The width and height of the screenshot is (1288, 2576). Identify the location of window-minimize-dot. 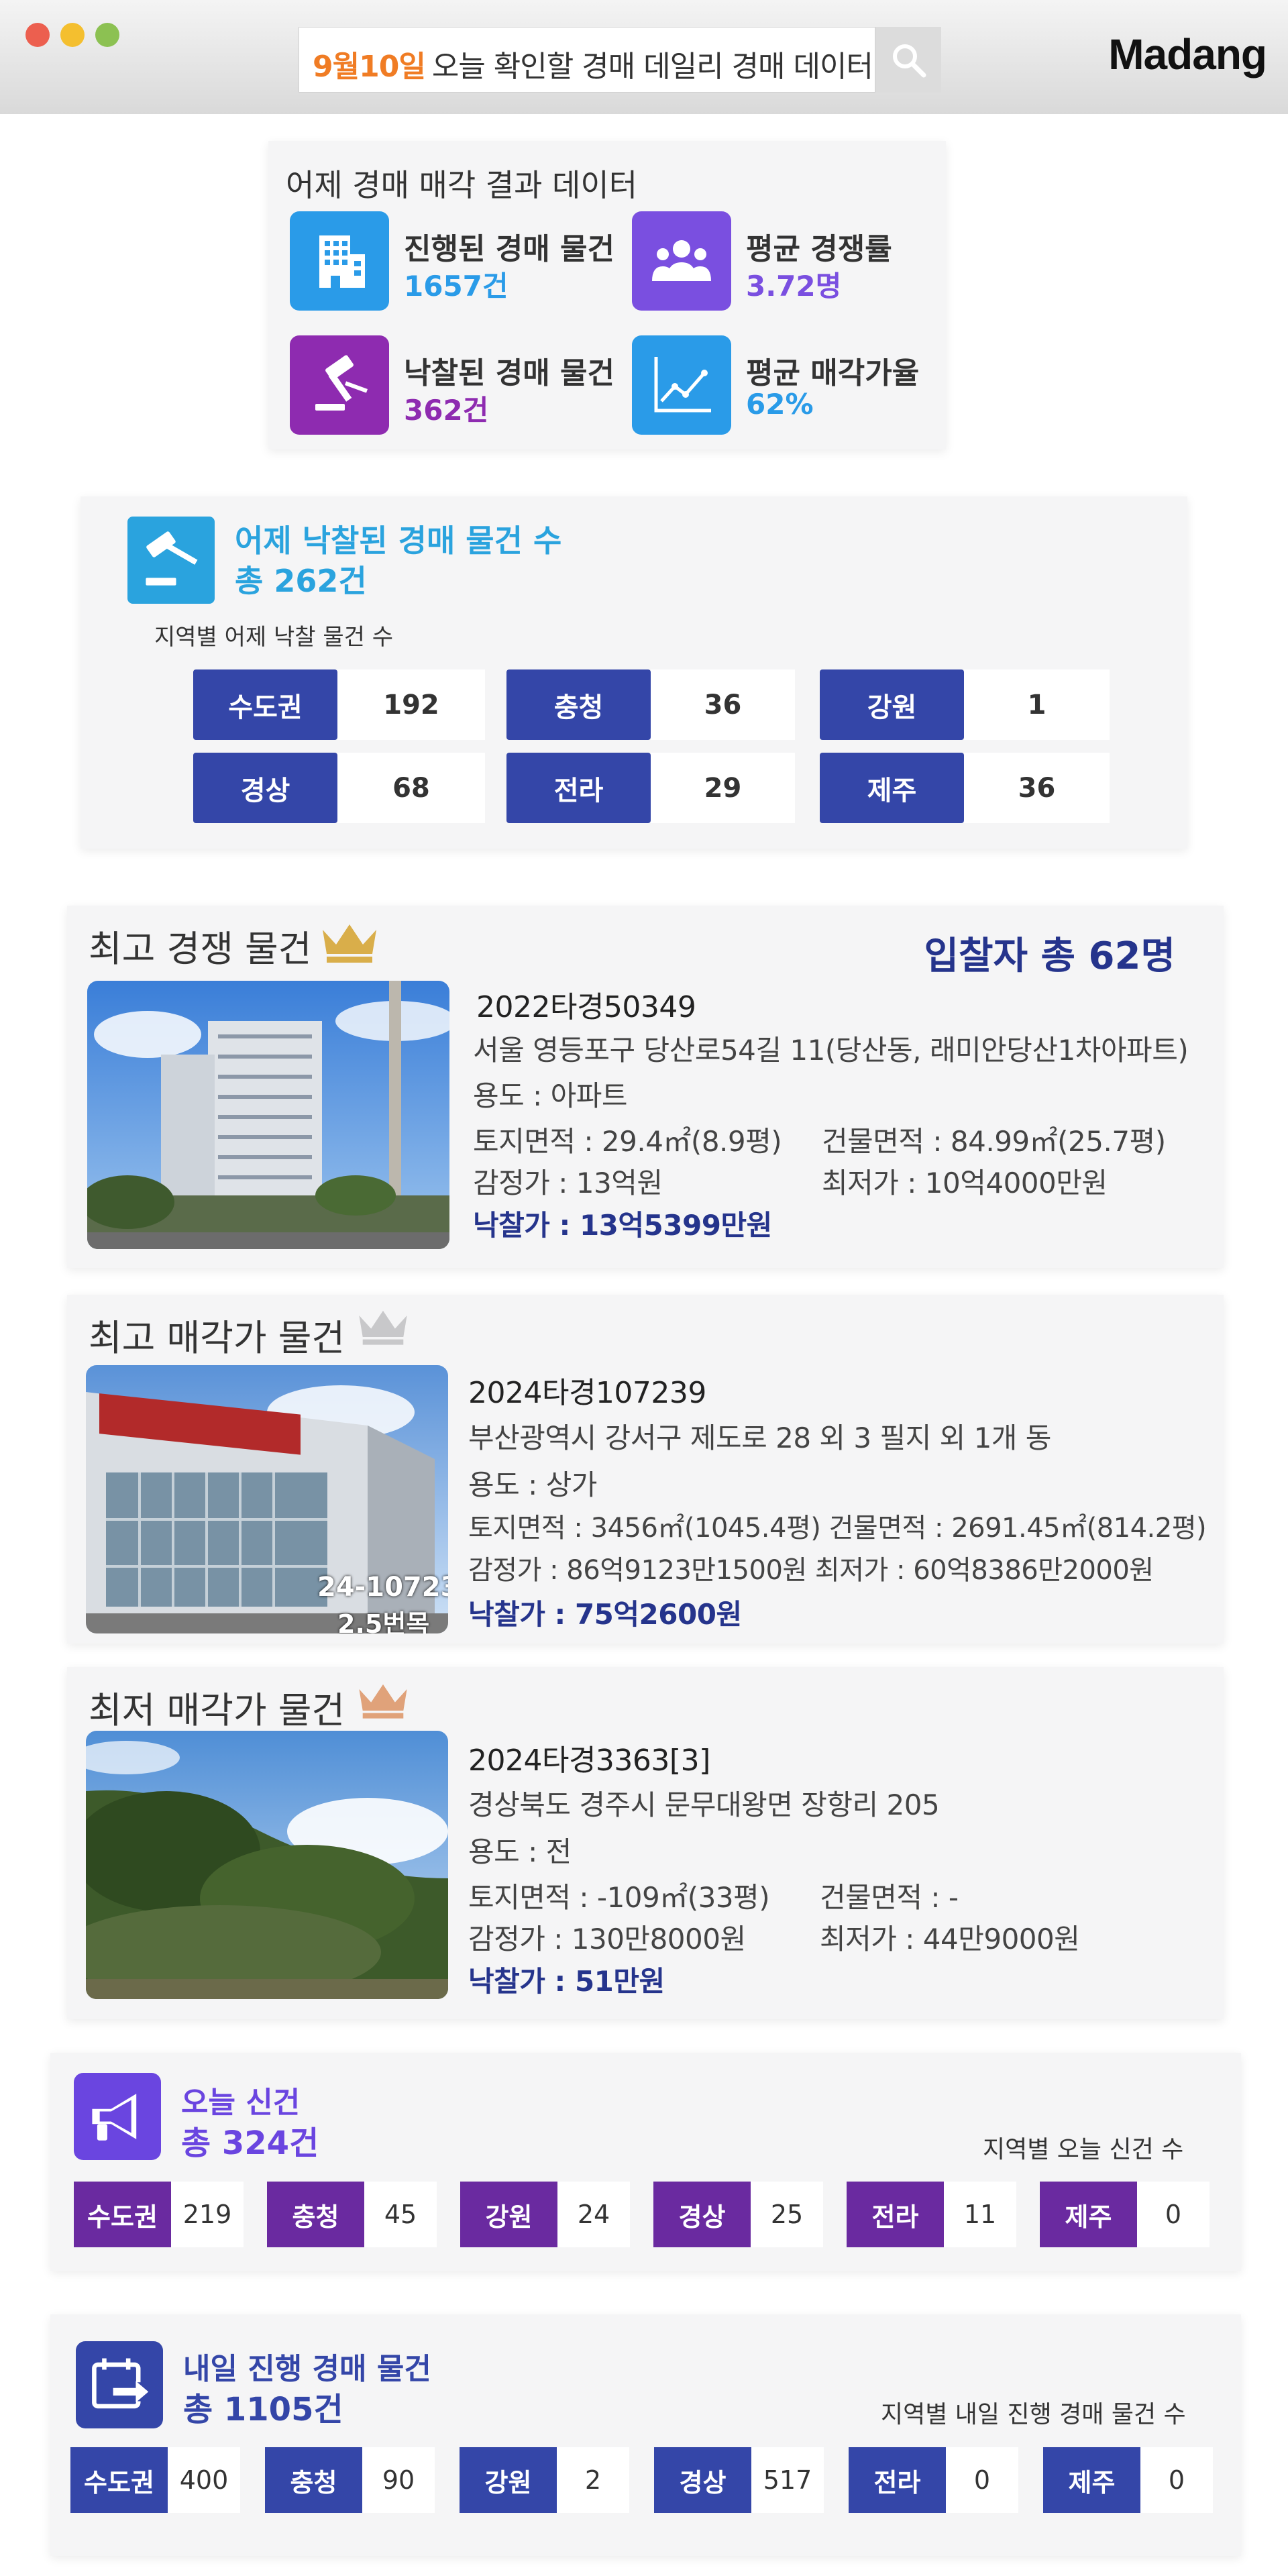
(72, 35).